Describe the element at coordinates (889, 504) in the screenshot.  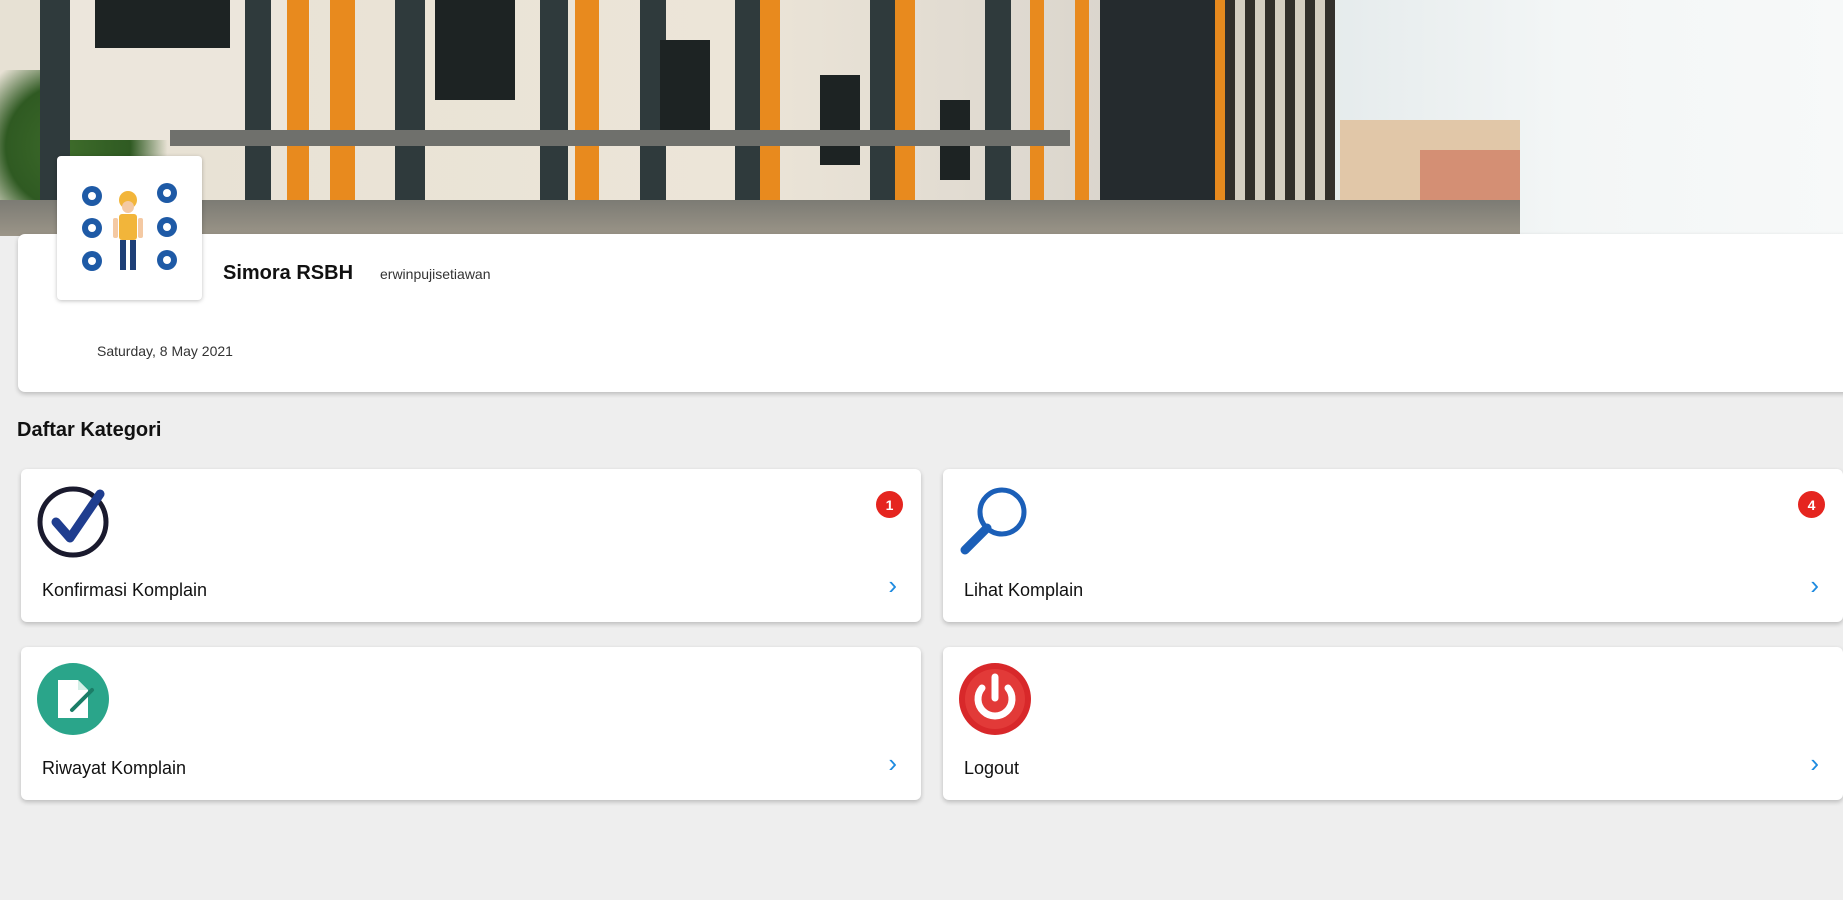
I see `notification-badge: 1` at that location.